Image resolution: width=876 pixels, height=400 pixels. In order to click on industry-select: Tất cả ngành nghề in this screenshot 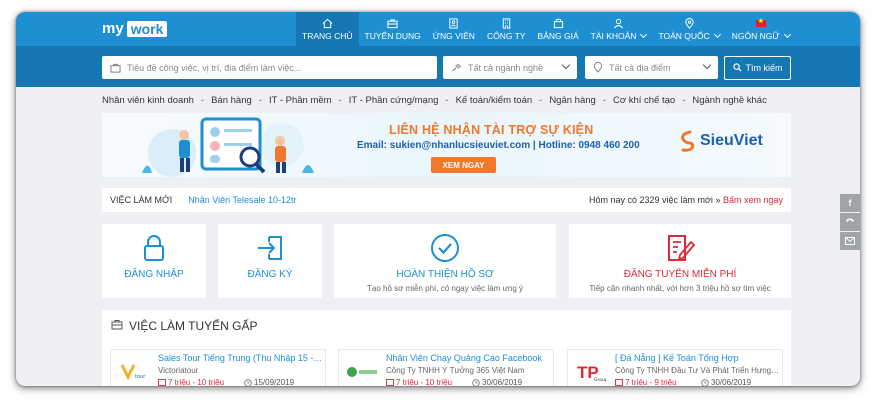, I will do `click(510, 67)`.